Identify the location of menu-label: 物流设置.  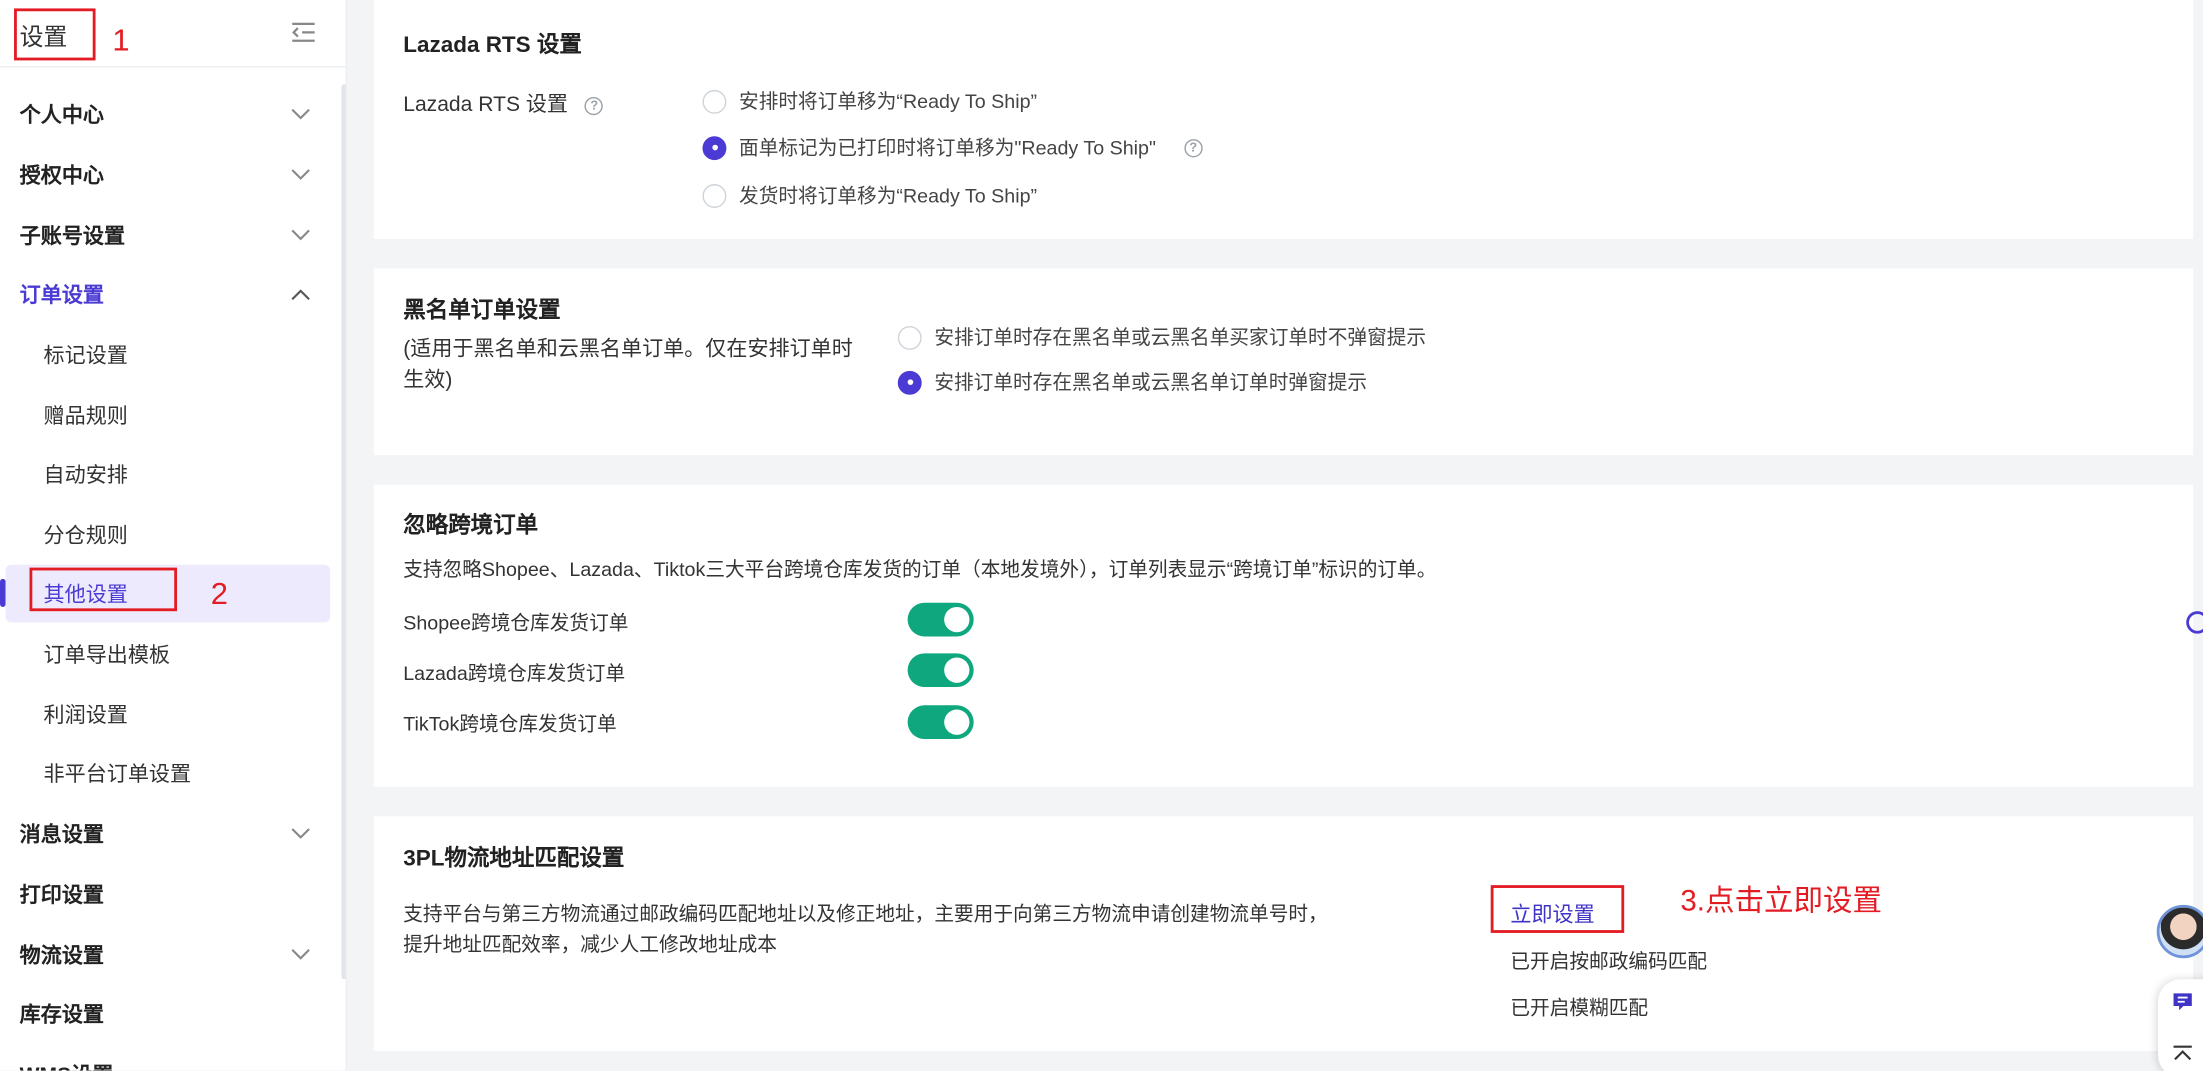
(61, 955).